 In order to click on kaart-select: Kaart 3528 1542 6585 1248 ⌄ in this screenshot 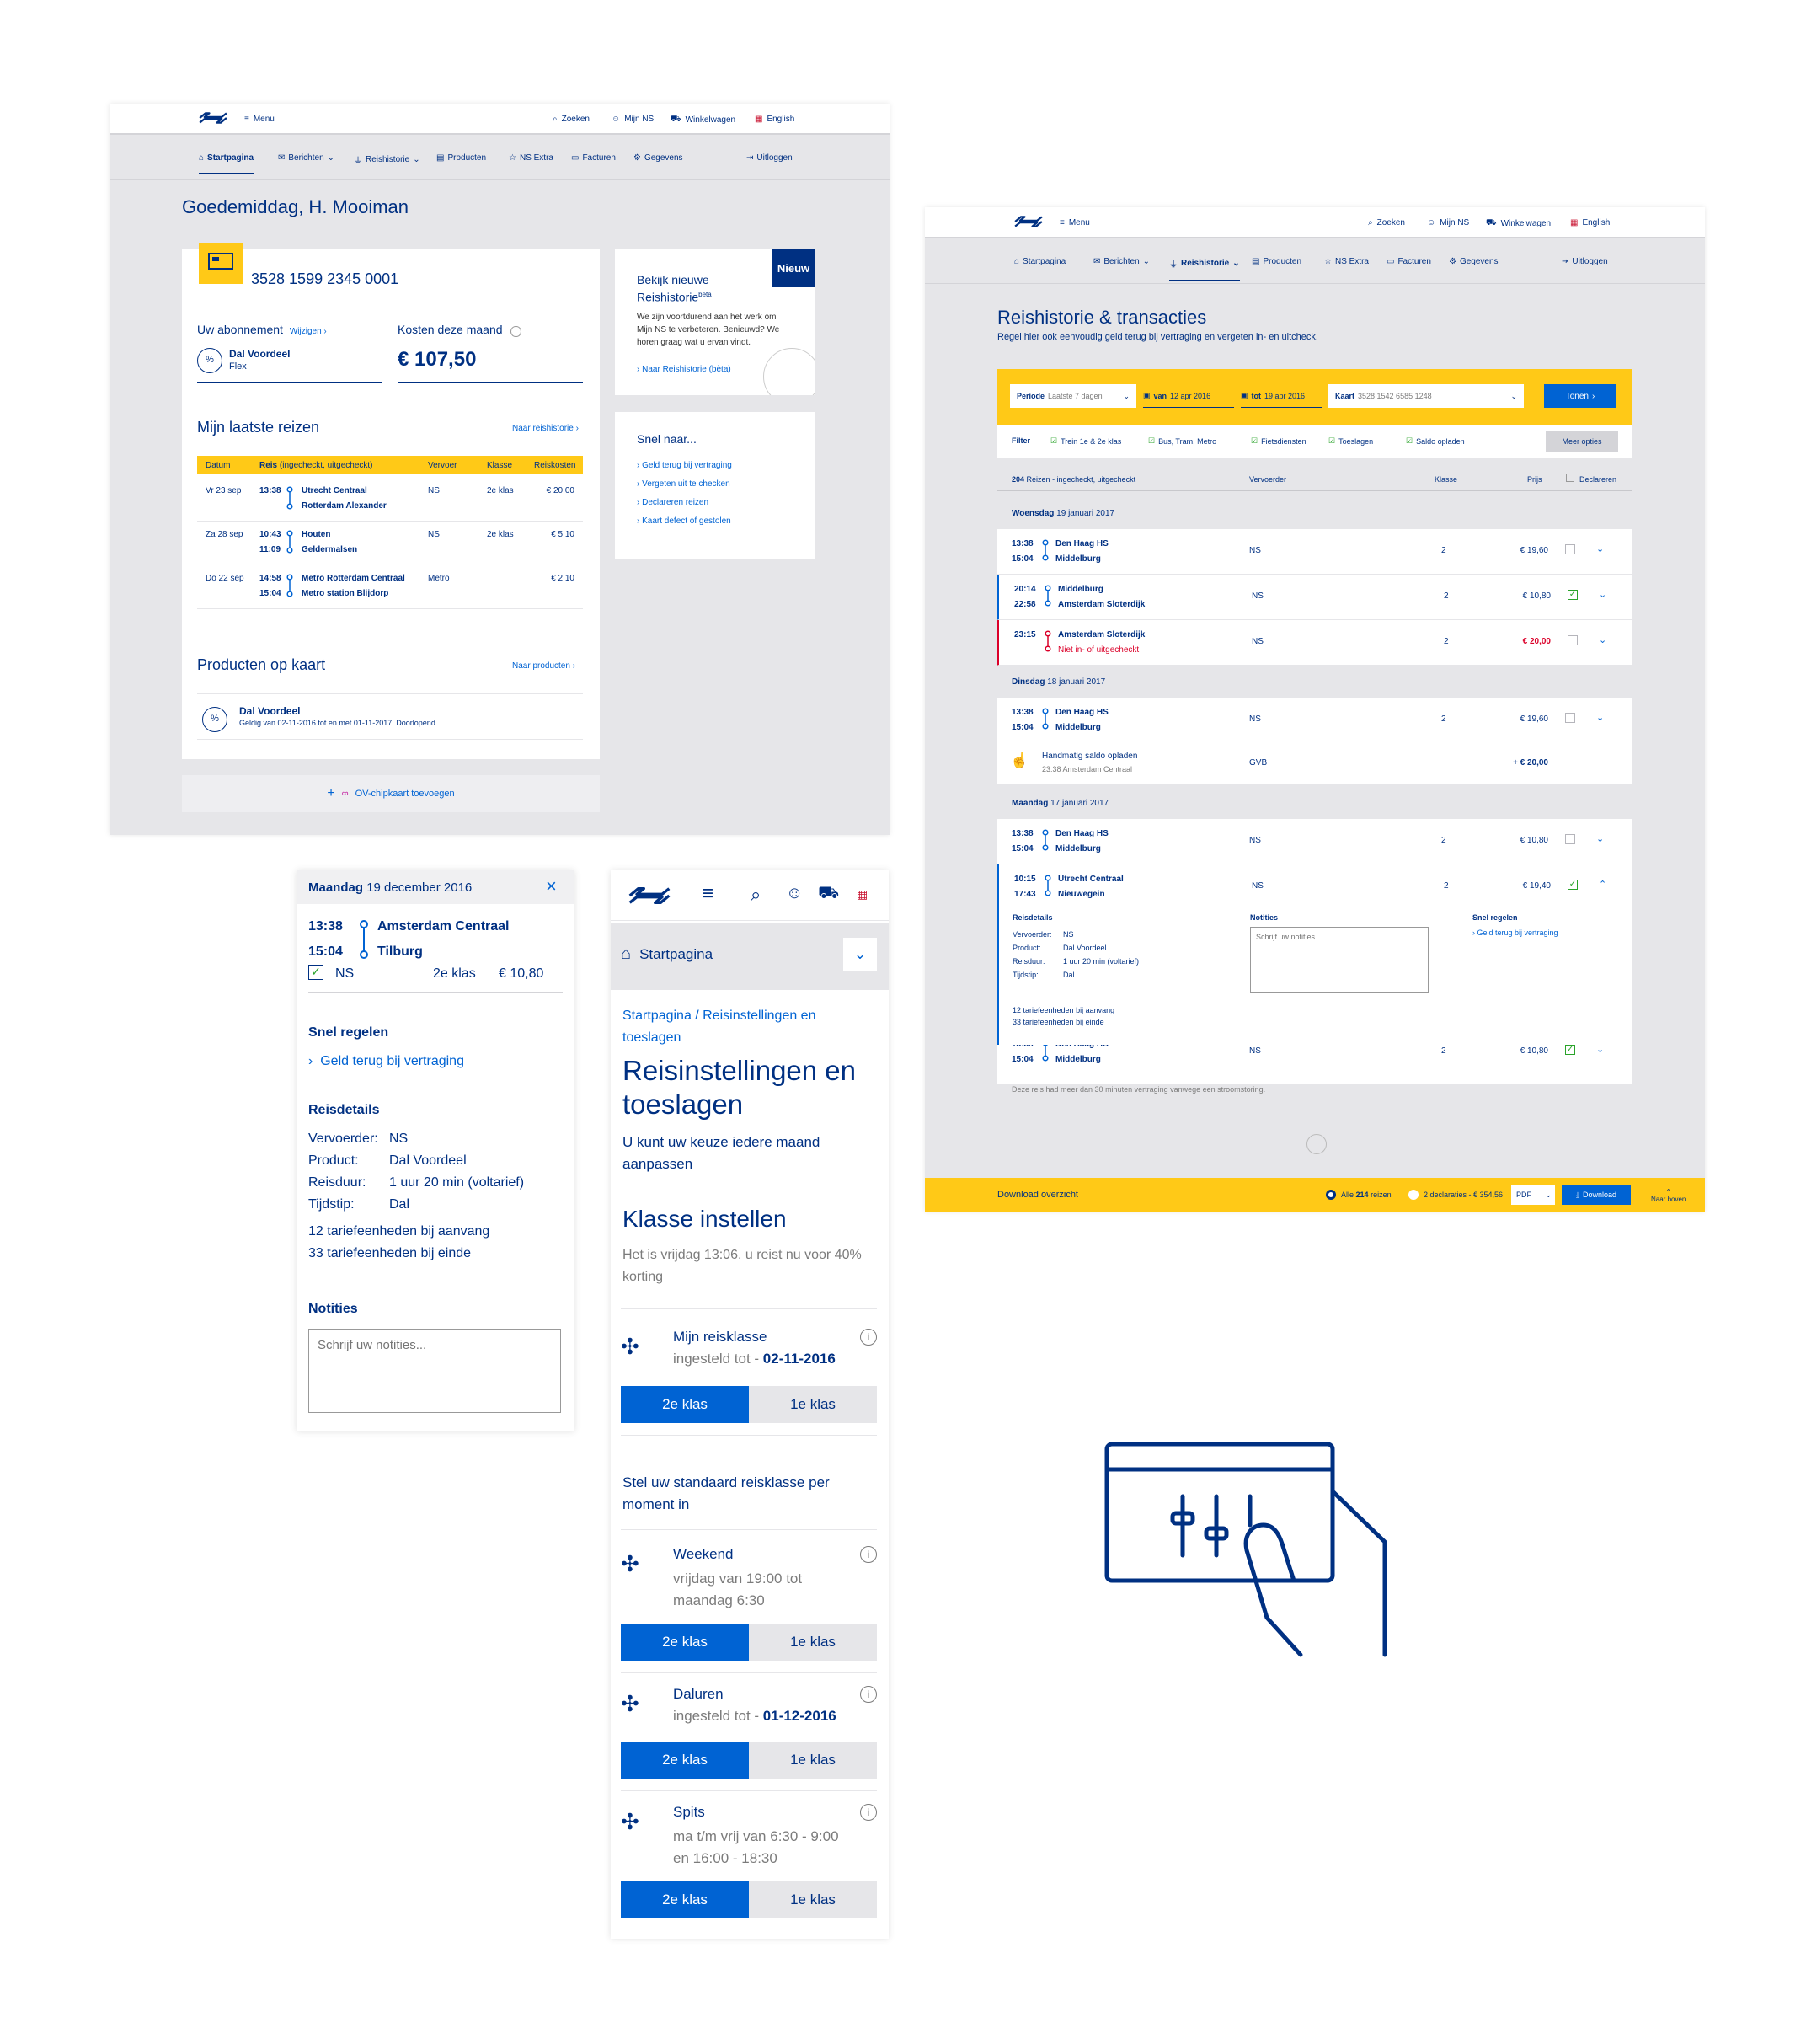, I will do `click(1426, 396)`.